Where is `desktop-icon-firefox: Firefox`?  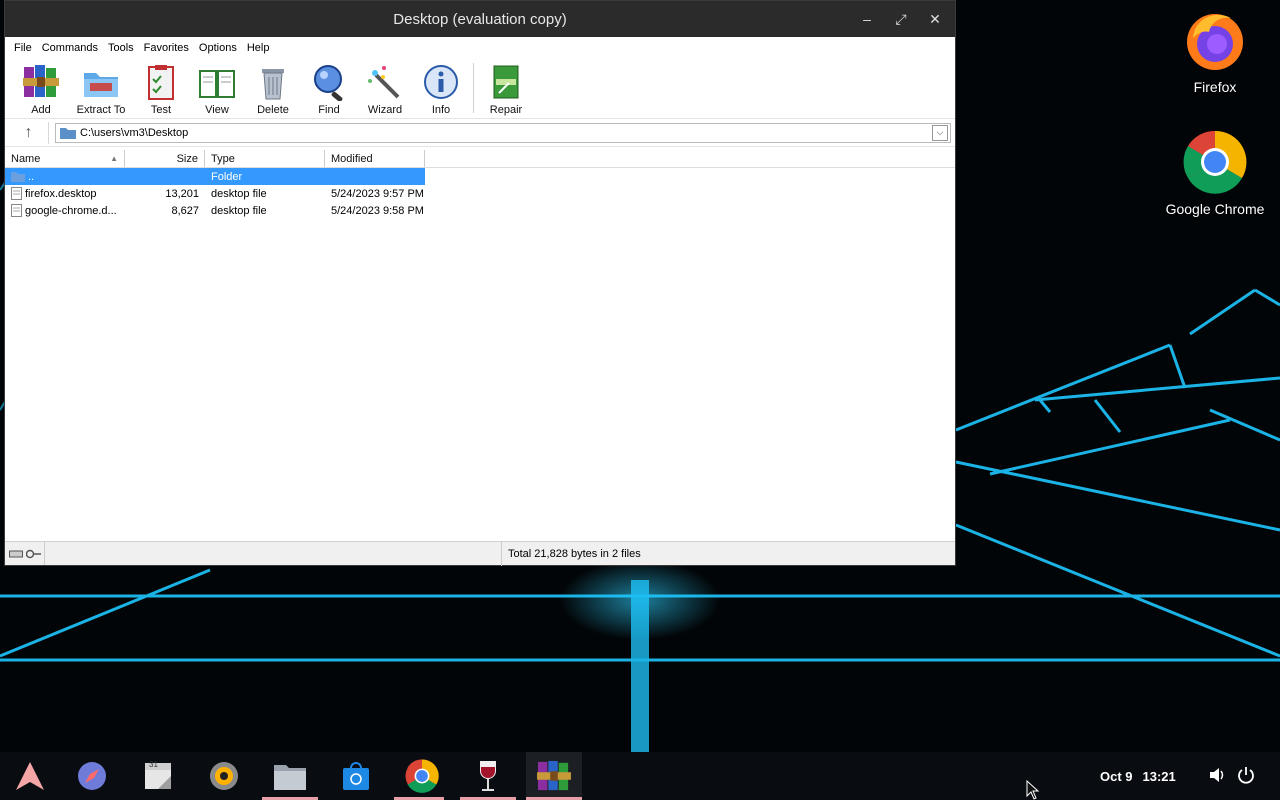
desktop-icon-firefox: Firefox is located at coordinates (1215, 51).